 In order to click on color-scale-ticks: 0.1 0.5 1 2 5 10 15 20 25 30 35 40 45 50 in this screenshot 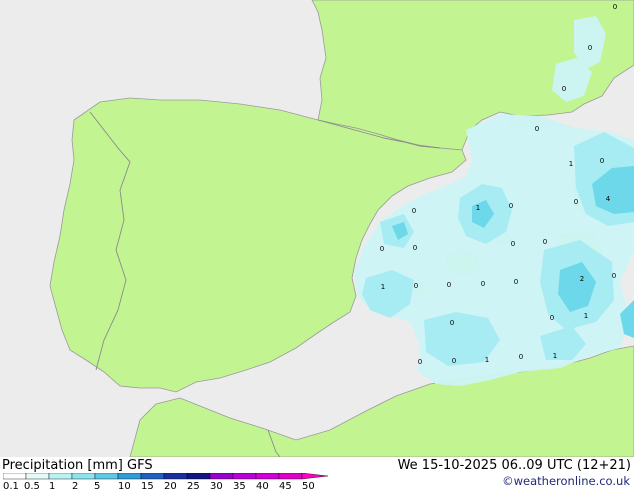, I will do `click(159, 485)`.